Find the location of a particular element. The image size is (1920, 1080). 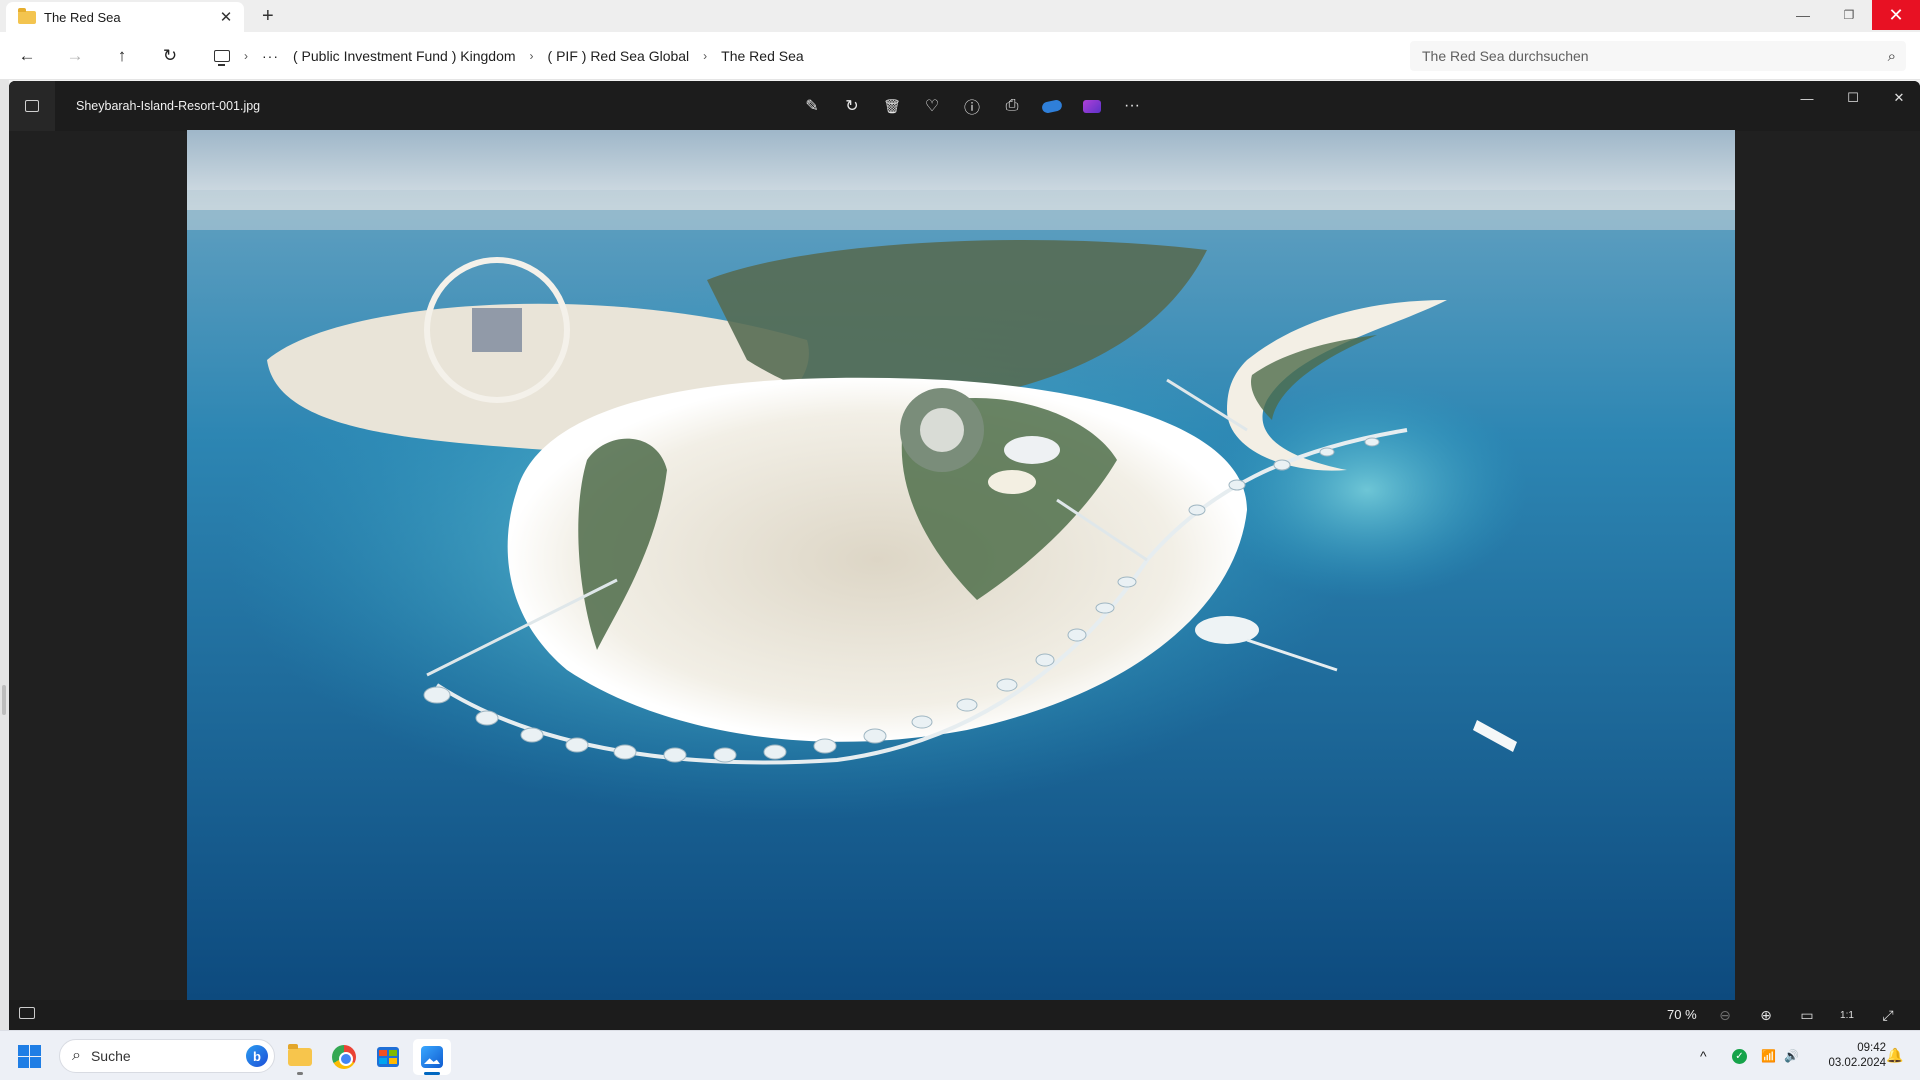

photos-app-button is located at coordinates (32, 106).